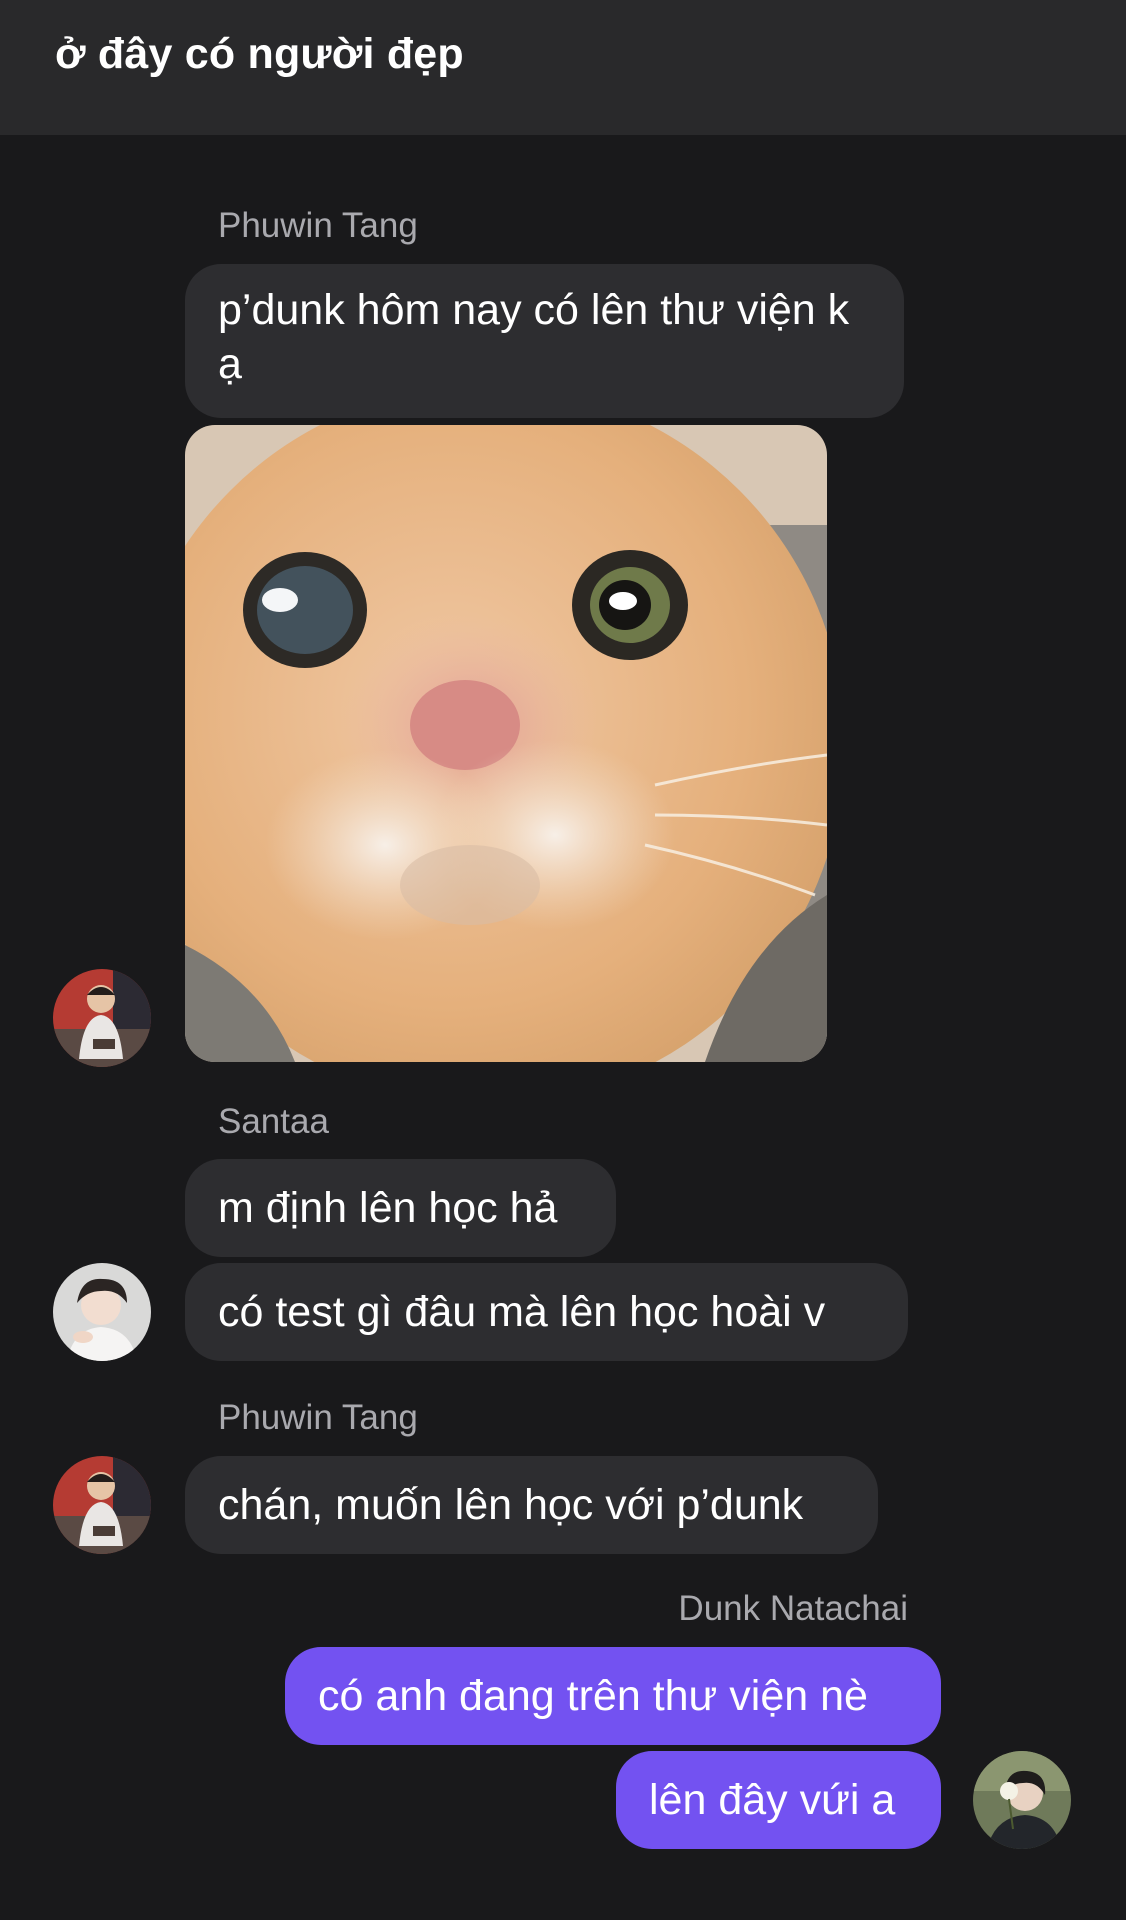 This screenshot has height=1920, width=1126. What do you see at coordinates (273, 1121) in the screenshot?
I see `sender-name-santaa: Santaa` at bounding box center [273, 1121].